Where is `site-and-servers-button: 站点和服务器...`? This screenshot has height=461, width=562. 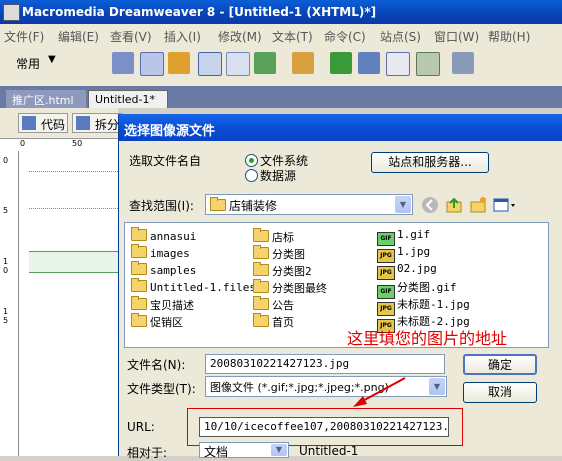
site-and-servers-button: 站点和服务器... is located at coordinates (430, 162).